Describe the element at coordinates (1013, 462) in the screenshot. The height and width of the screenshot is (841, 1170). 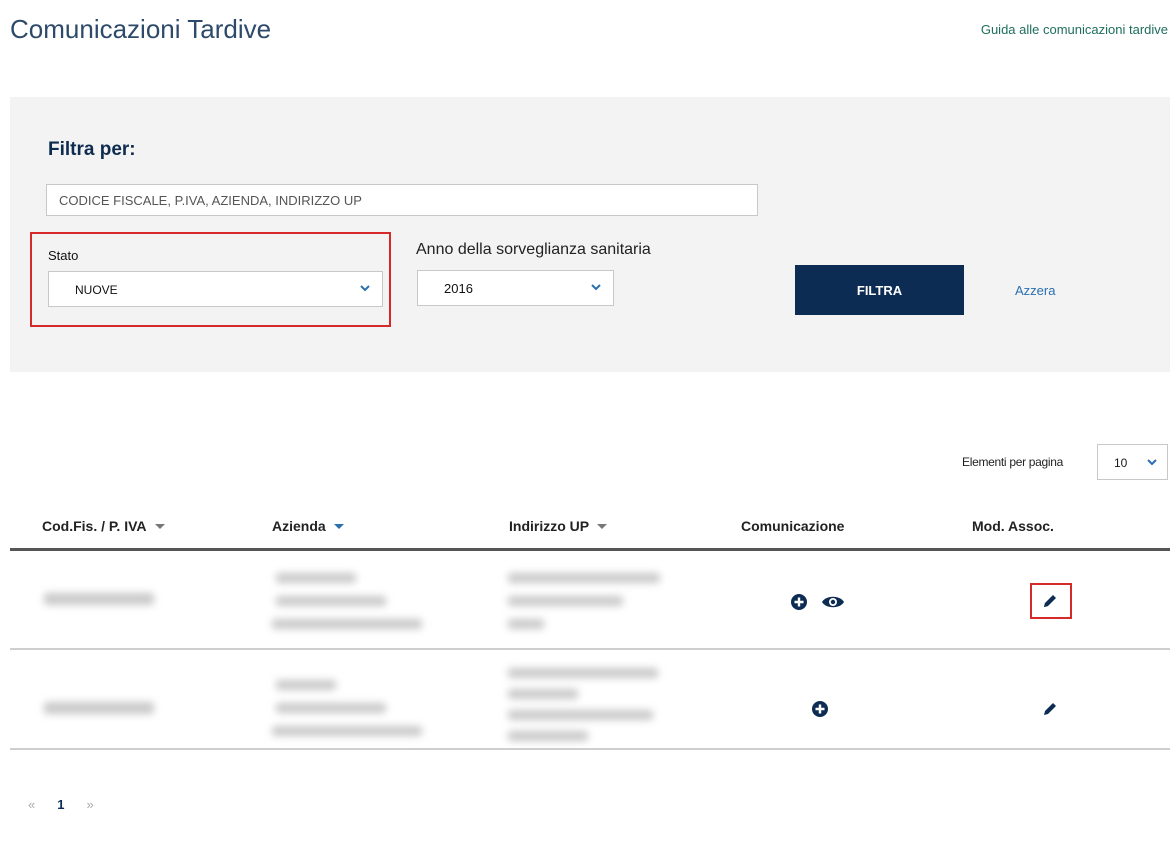
I see `page-size-label: Elementi per pagina` at that location.